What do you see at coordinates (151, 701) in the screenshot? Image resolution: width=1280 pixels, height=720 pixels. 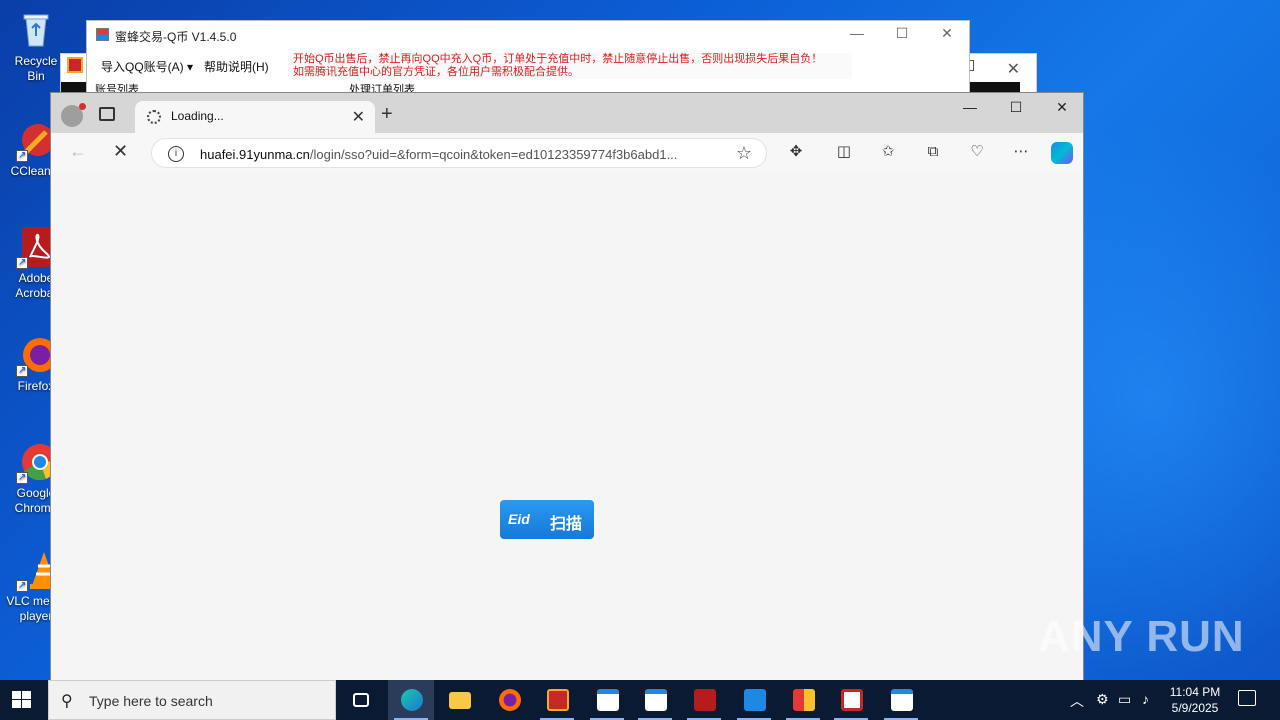 I see `search-placeholder: Type here to search` at bounding box center [151, 701].